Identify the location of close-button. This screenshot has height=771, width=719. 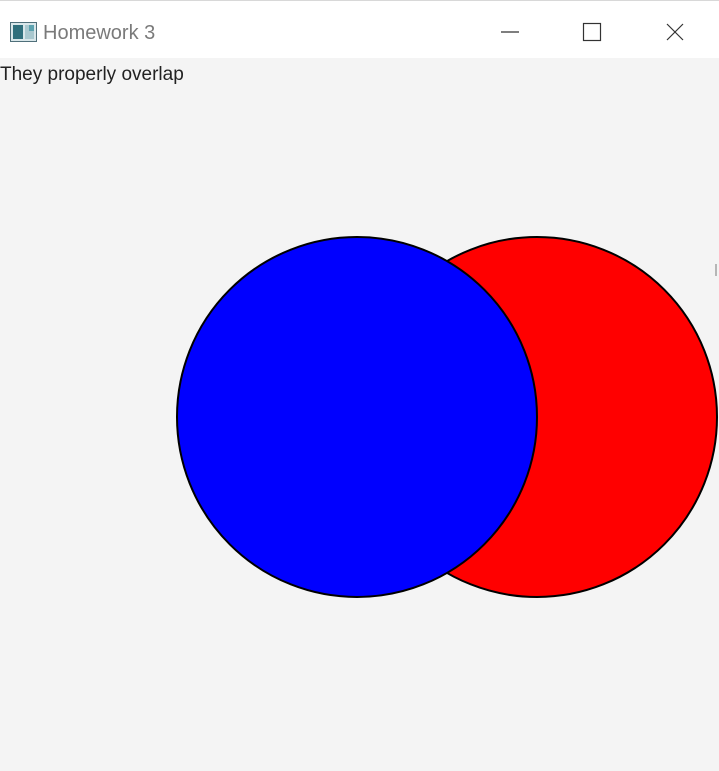
(675, 32).